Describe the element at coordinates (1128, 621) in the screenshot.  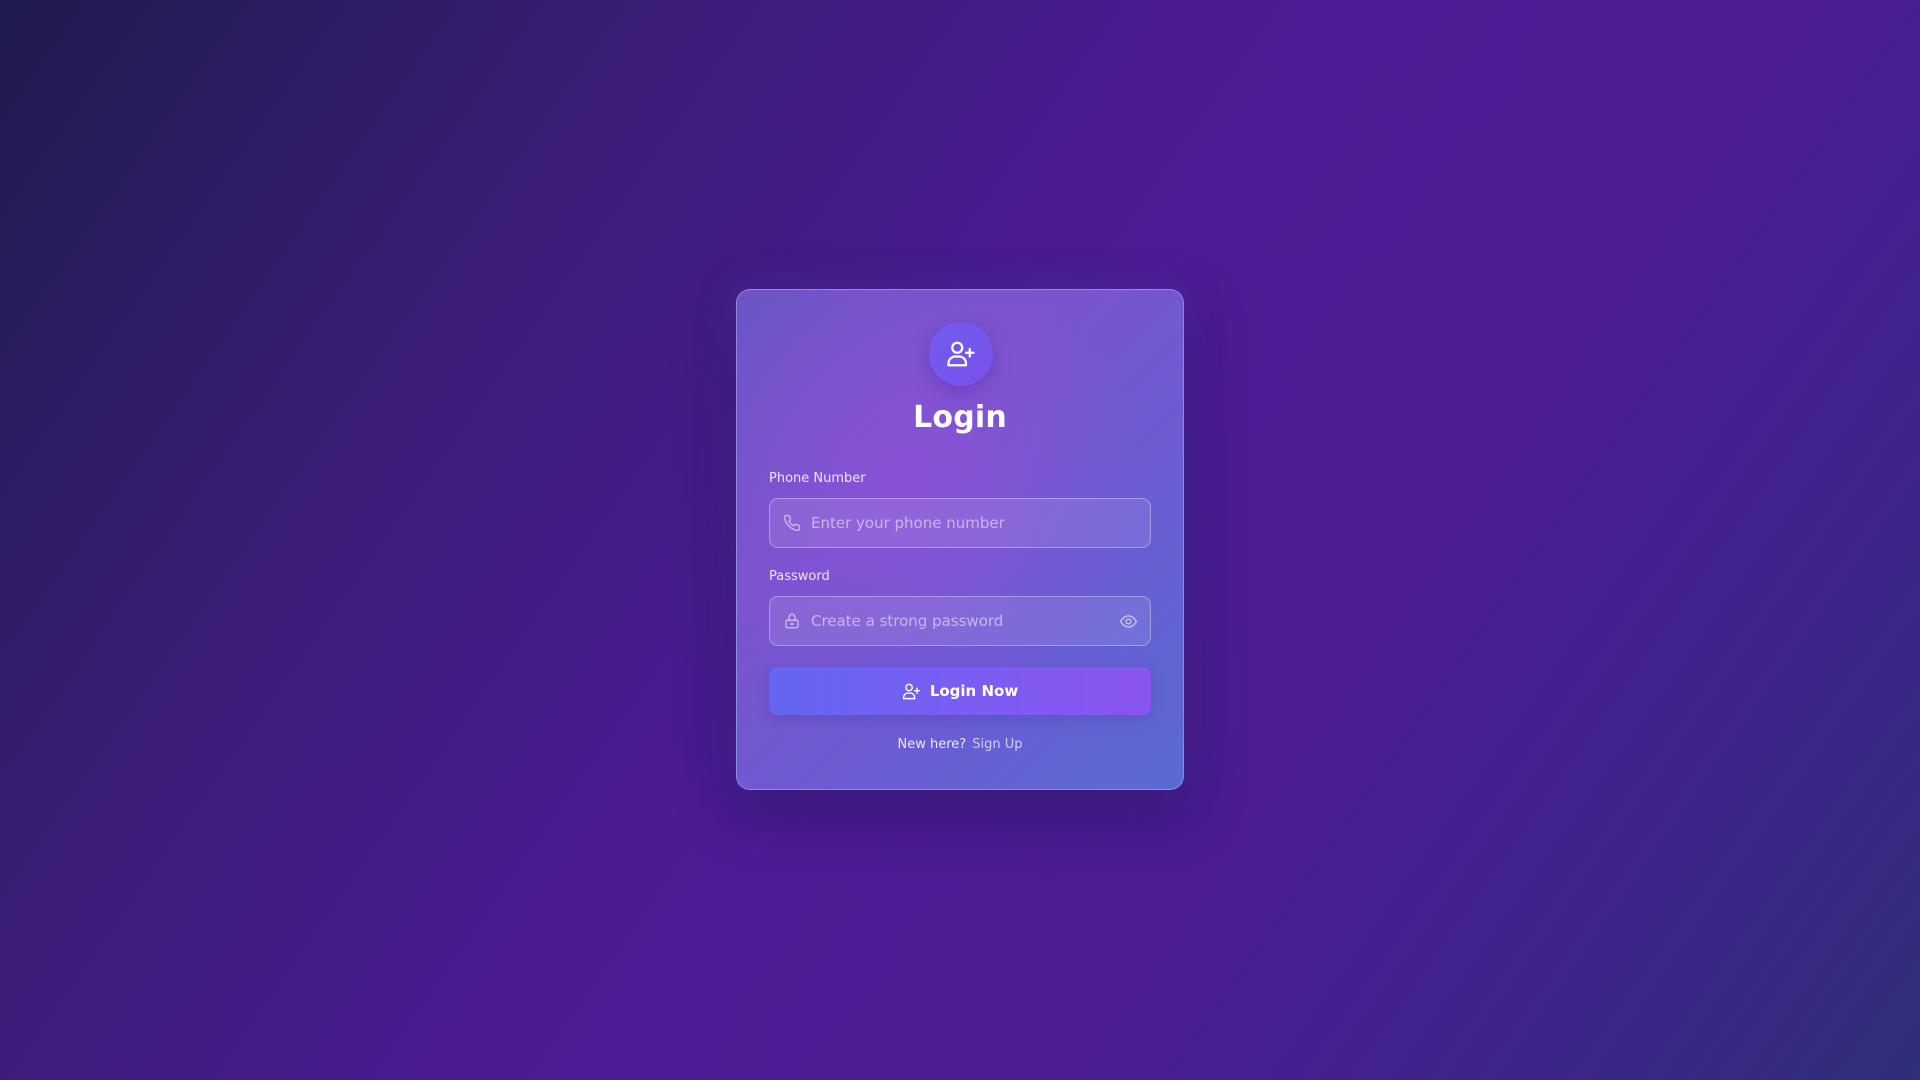
I see `eye-icon` at that location.